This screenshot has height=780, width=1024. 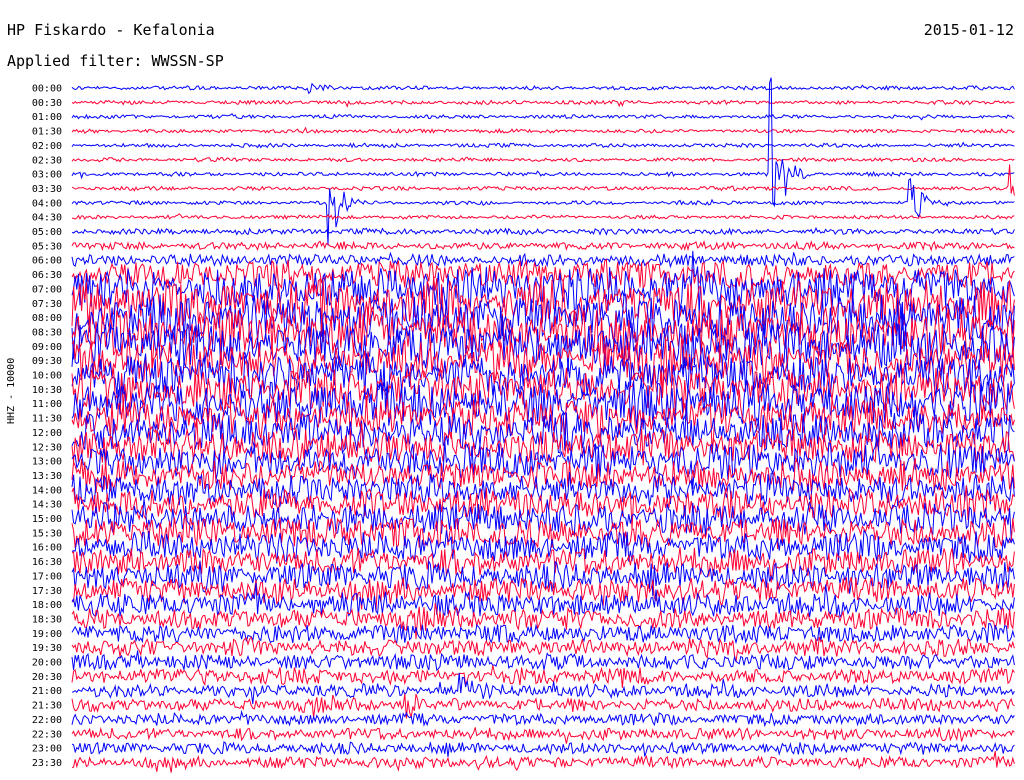 I want to click on tick-label-1800: 18:00, so click(x=47, y=605).